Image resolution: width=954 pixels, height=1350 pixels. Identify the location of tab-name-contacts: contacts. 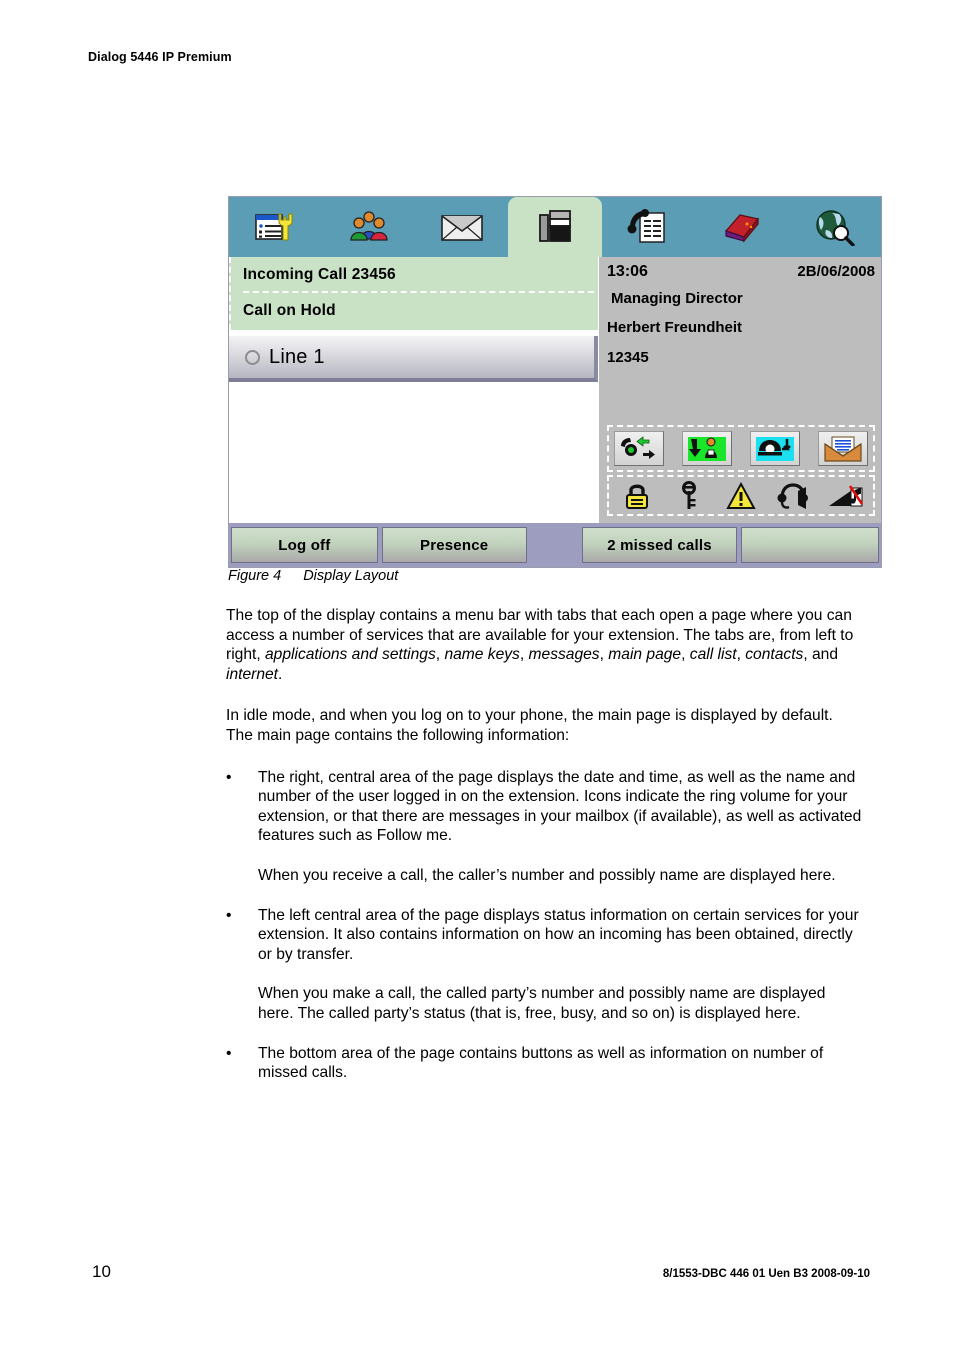
(774, 655).